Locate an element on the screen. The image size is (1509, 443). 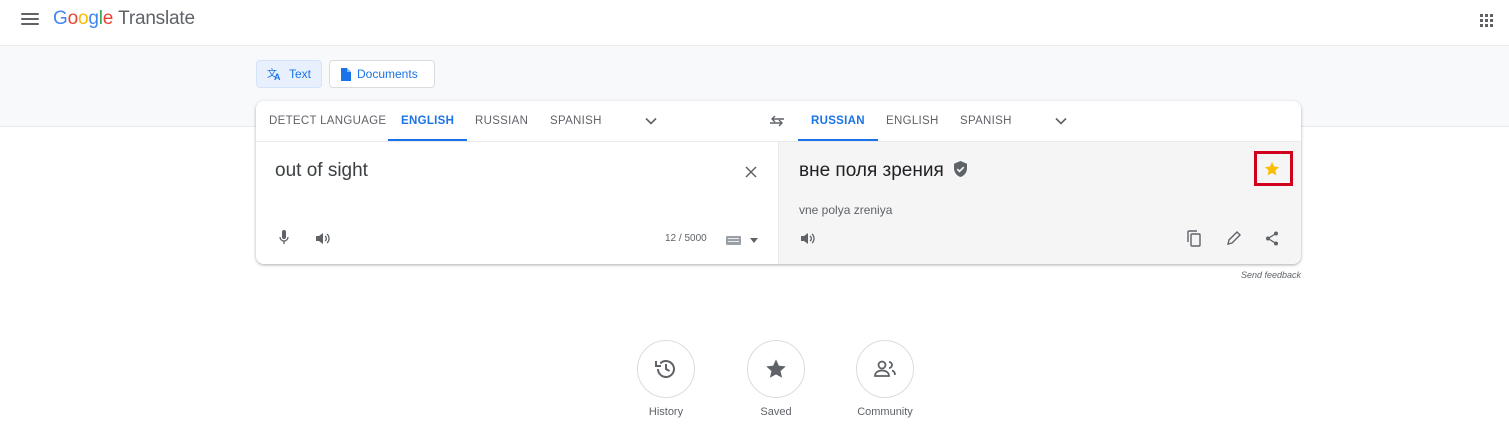
swap-languages-icon is located at coordinates (777, 121).